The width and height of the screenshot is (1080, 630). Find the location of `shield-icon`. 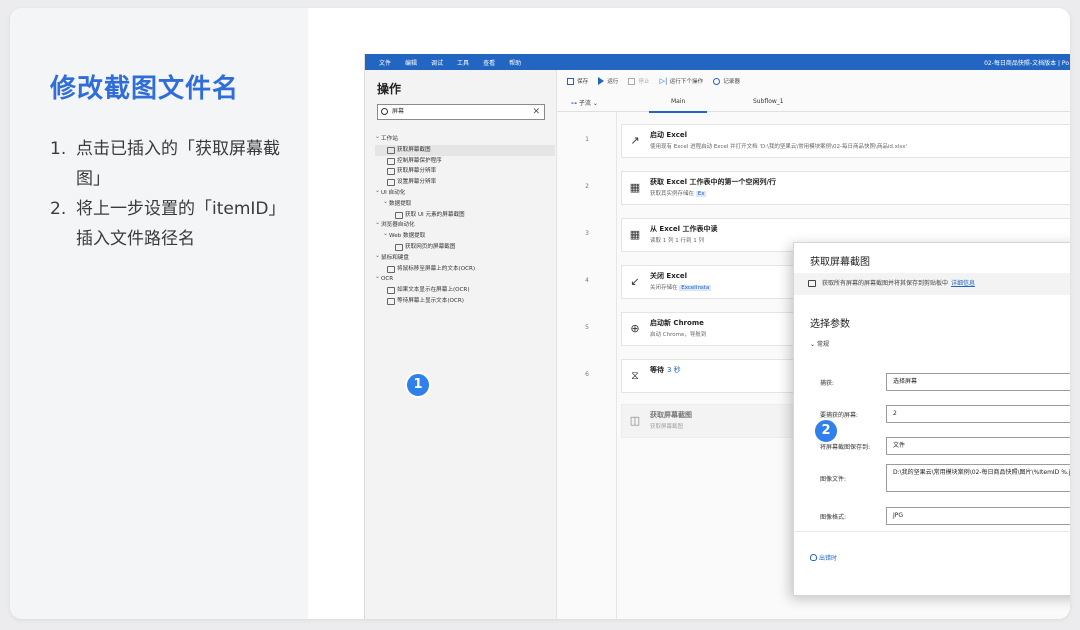

shield-icon is located at coordinates (813, 557).